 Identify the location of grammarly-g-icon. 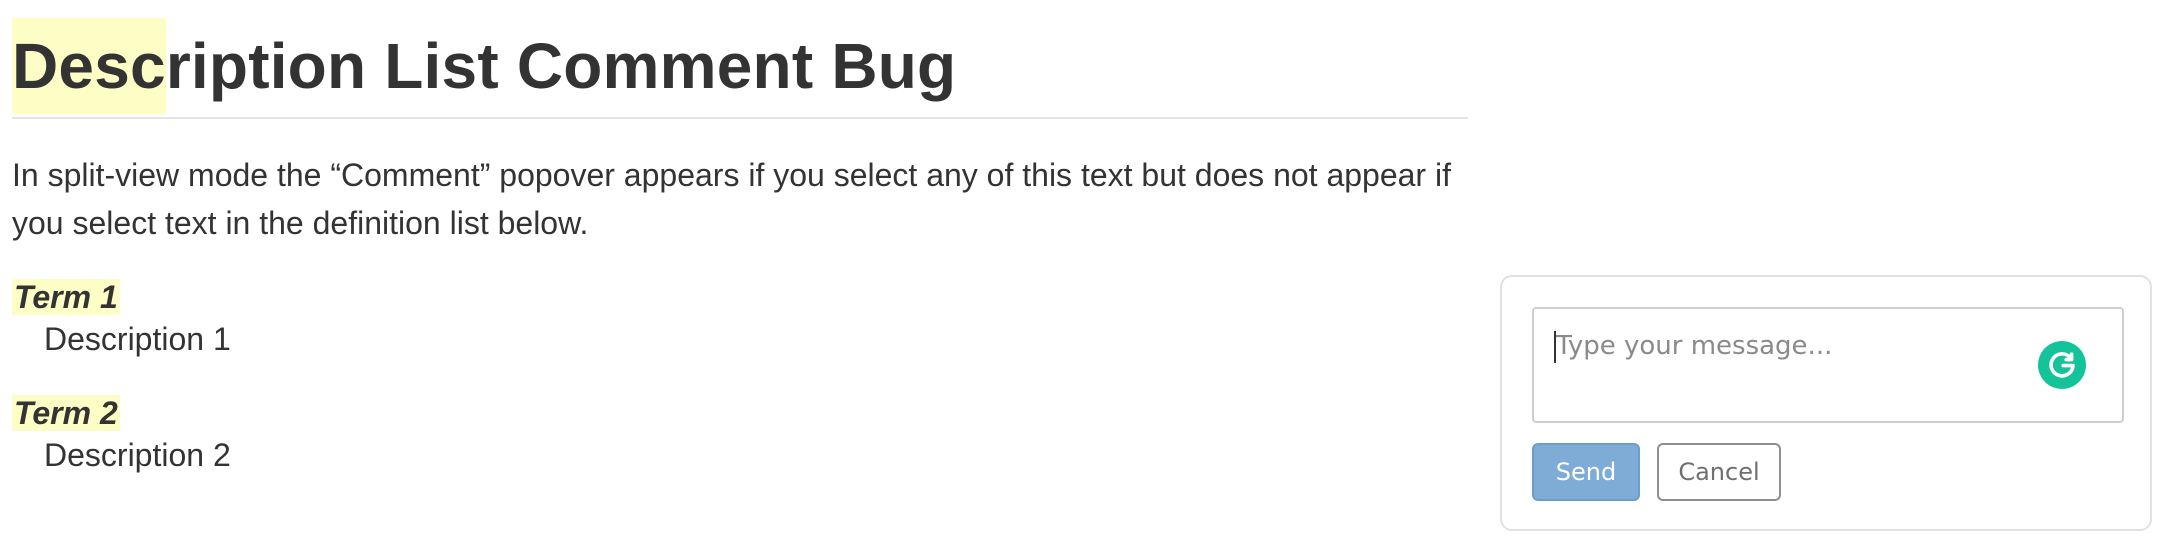
(2062, 365).